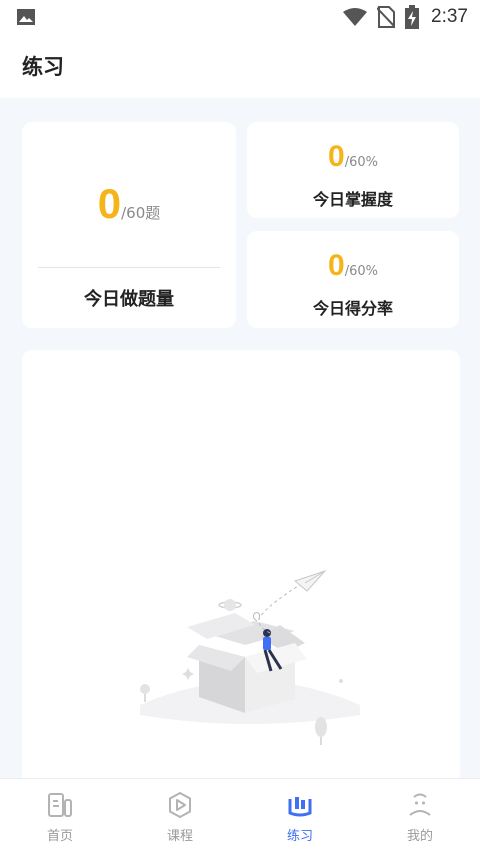 This screenshot has height=853, width=480. Describe the element at coordinates (43, 67) in the screenshot. I see `page-title: 练习` at that location.